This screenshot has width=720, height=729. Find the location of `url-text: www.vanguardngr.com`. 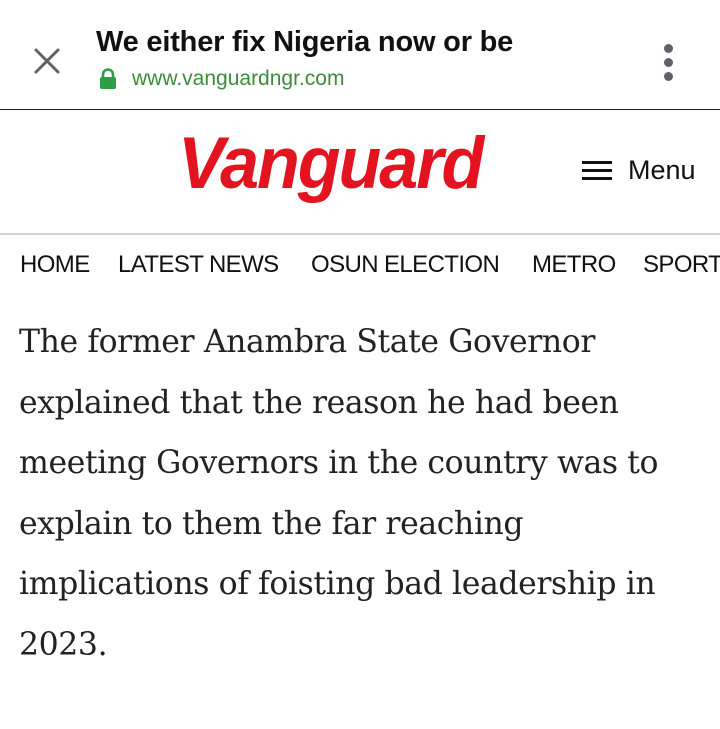

url-text: www.vanguardngr.com is located at coordinates (238, 78).